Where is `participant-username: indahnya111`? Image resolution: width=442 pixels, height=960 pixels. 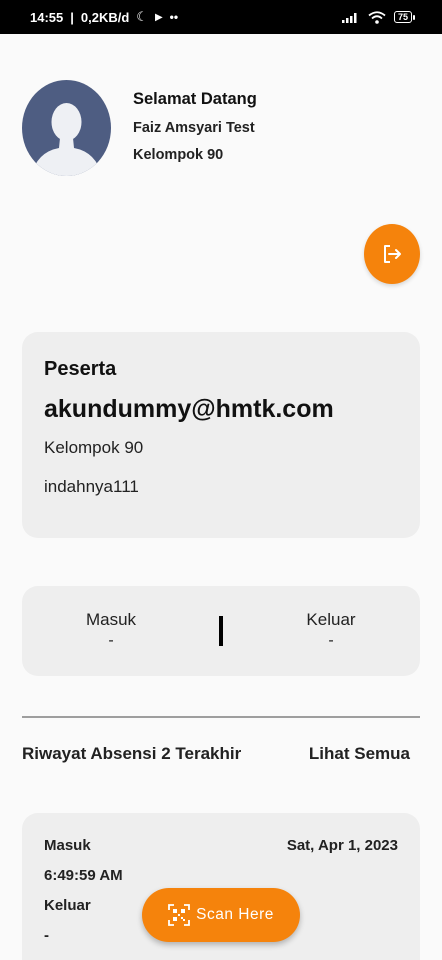
participant-username: indahnya111 is located at coordinates (91, 486).